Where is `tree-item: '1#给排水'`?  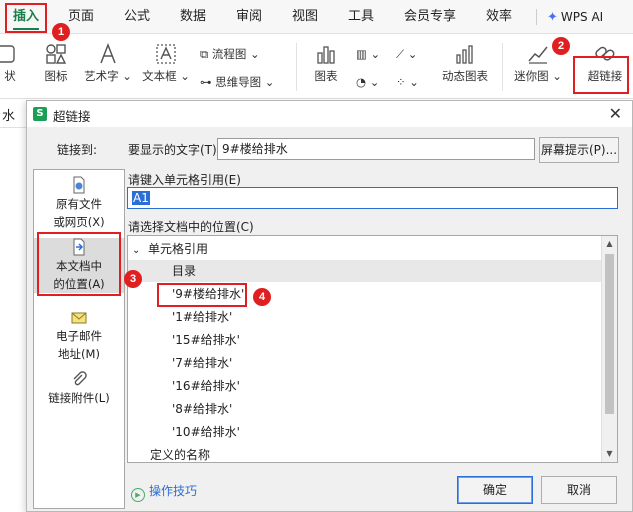 tree-item: '1#给排水' is located at coordinates (202, 317).